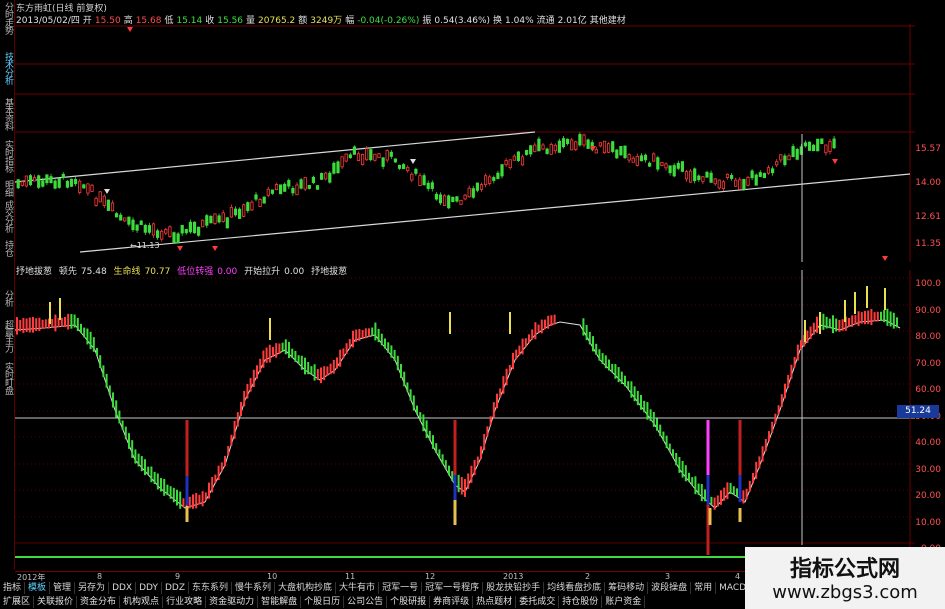  What do you see at coordinates (232, 602) in the screenshot?
I see `function-tab-5: 资金驱动力` at bounding box center [232, 602].